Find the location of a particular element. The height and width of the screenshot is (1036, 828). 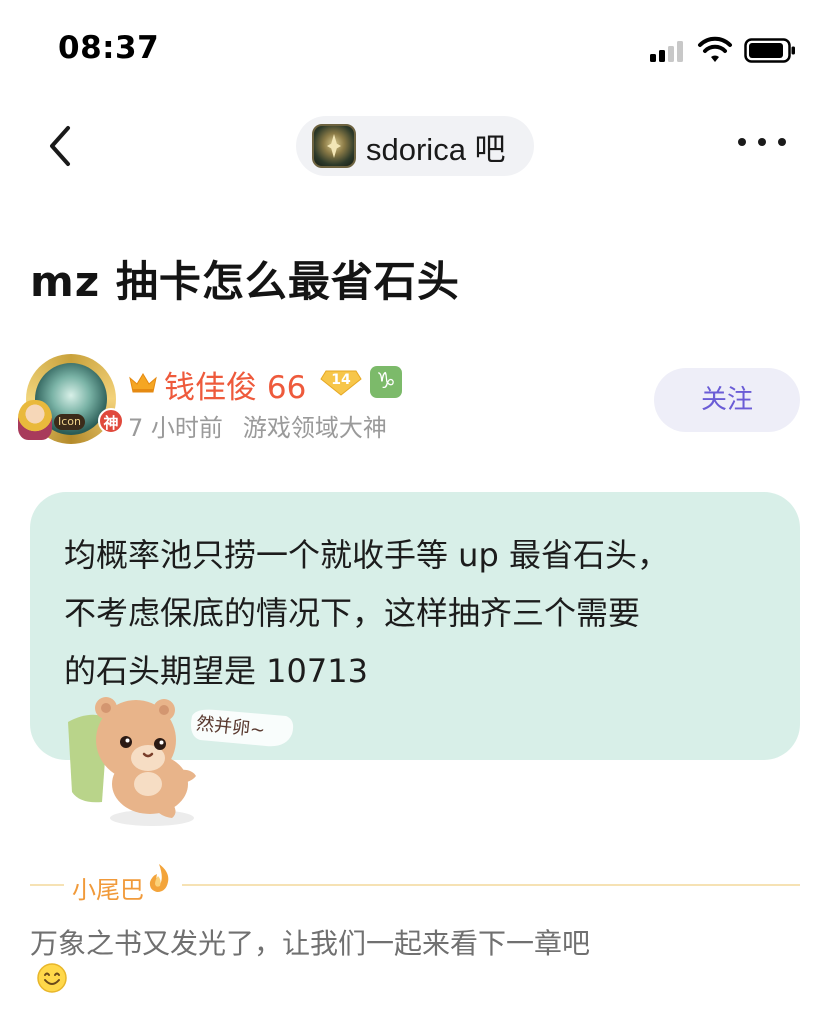

level-number: 14 is located at coordinates (341, 380).